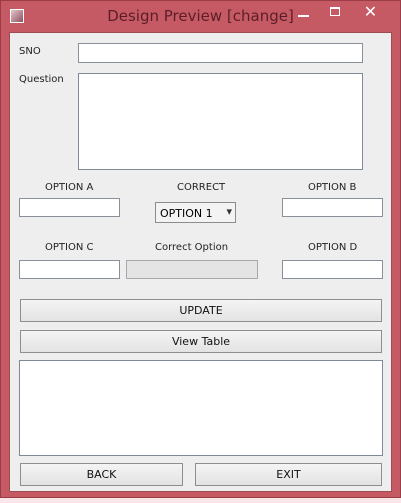 The width and height of the screenshot is (401, 503). I want to click on question-textarea, so click(220, 121).